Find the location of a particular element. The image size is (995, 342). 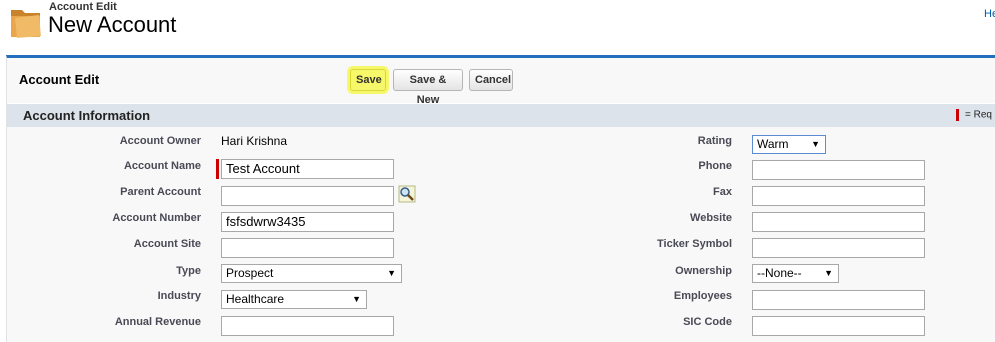

annual-revenue-label: Annual Revenue is located at coordinates (157, 322).